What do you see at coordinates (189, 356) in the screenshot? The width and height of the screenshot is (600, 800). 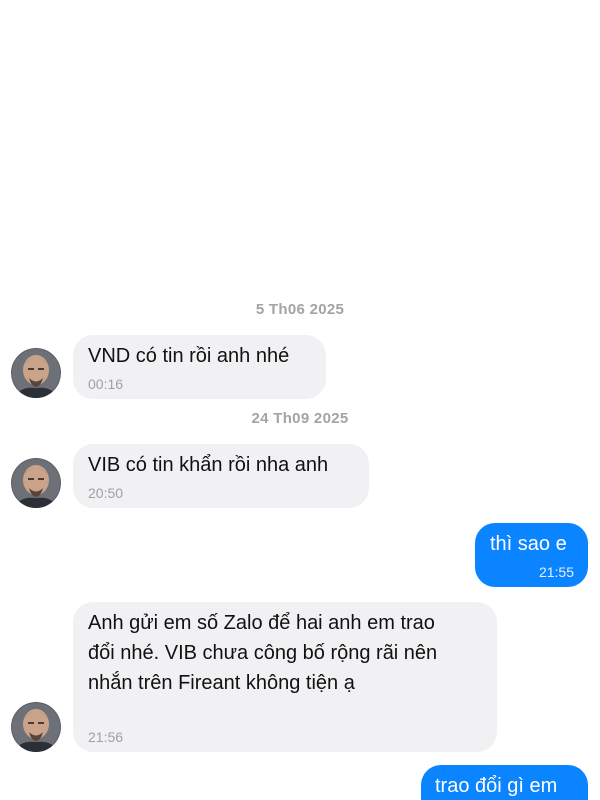 I see `message-text: VND có tin rồi anh nhé` at bounding box center [189, 356].